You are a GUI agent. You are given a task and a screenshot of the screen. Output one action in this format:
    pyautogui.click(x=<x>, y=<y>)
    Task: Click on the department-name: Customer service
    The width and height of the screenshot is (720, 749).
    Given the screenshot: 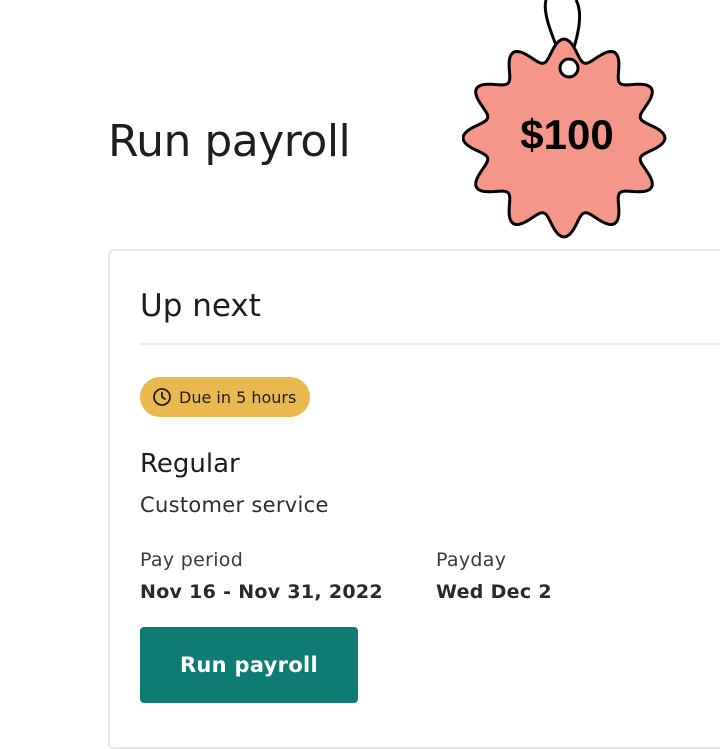 What is the action you would take?
    pyautogui.click(x=234, y=505)
    